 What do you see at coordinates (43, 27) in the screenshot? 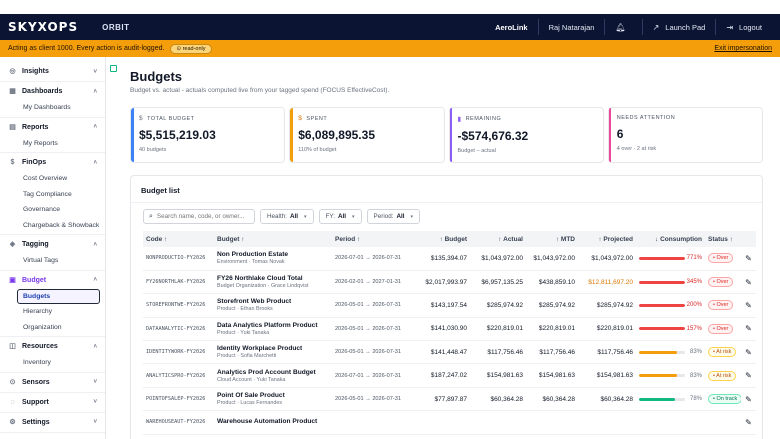
I see `logo: SKYXOPS` at bounding box center [43, 27].